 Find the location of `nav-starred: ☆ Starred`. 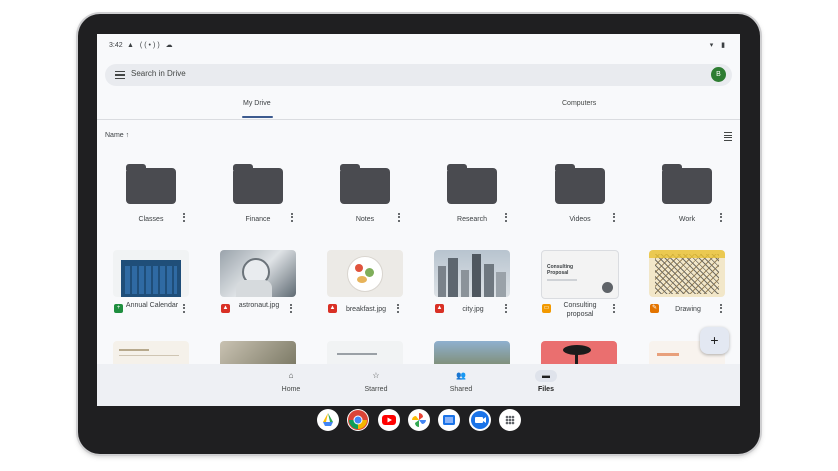

nav-starred: ☆ Starred is located at coordinates (376, 381).